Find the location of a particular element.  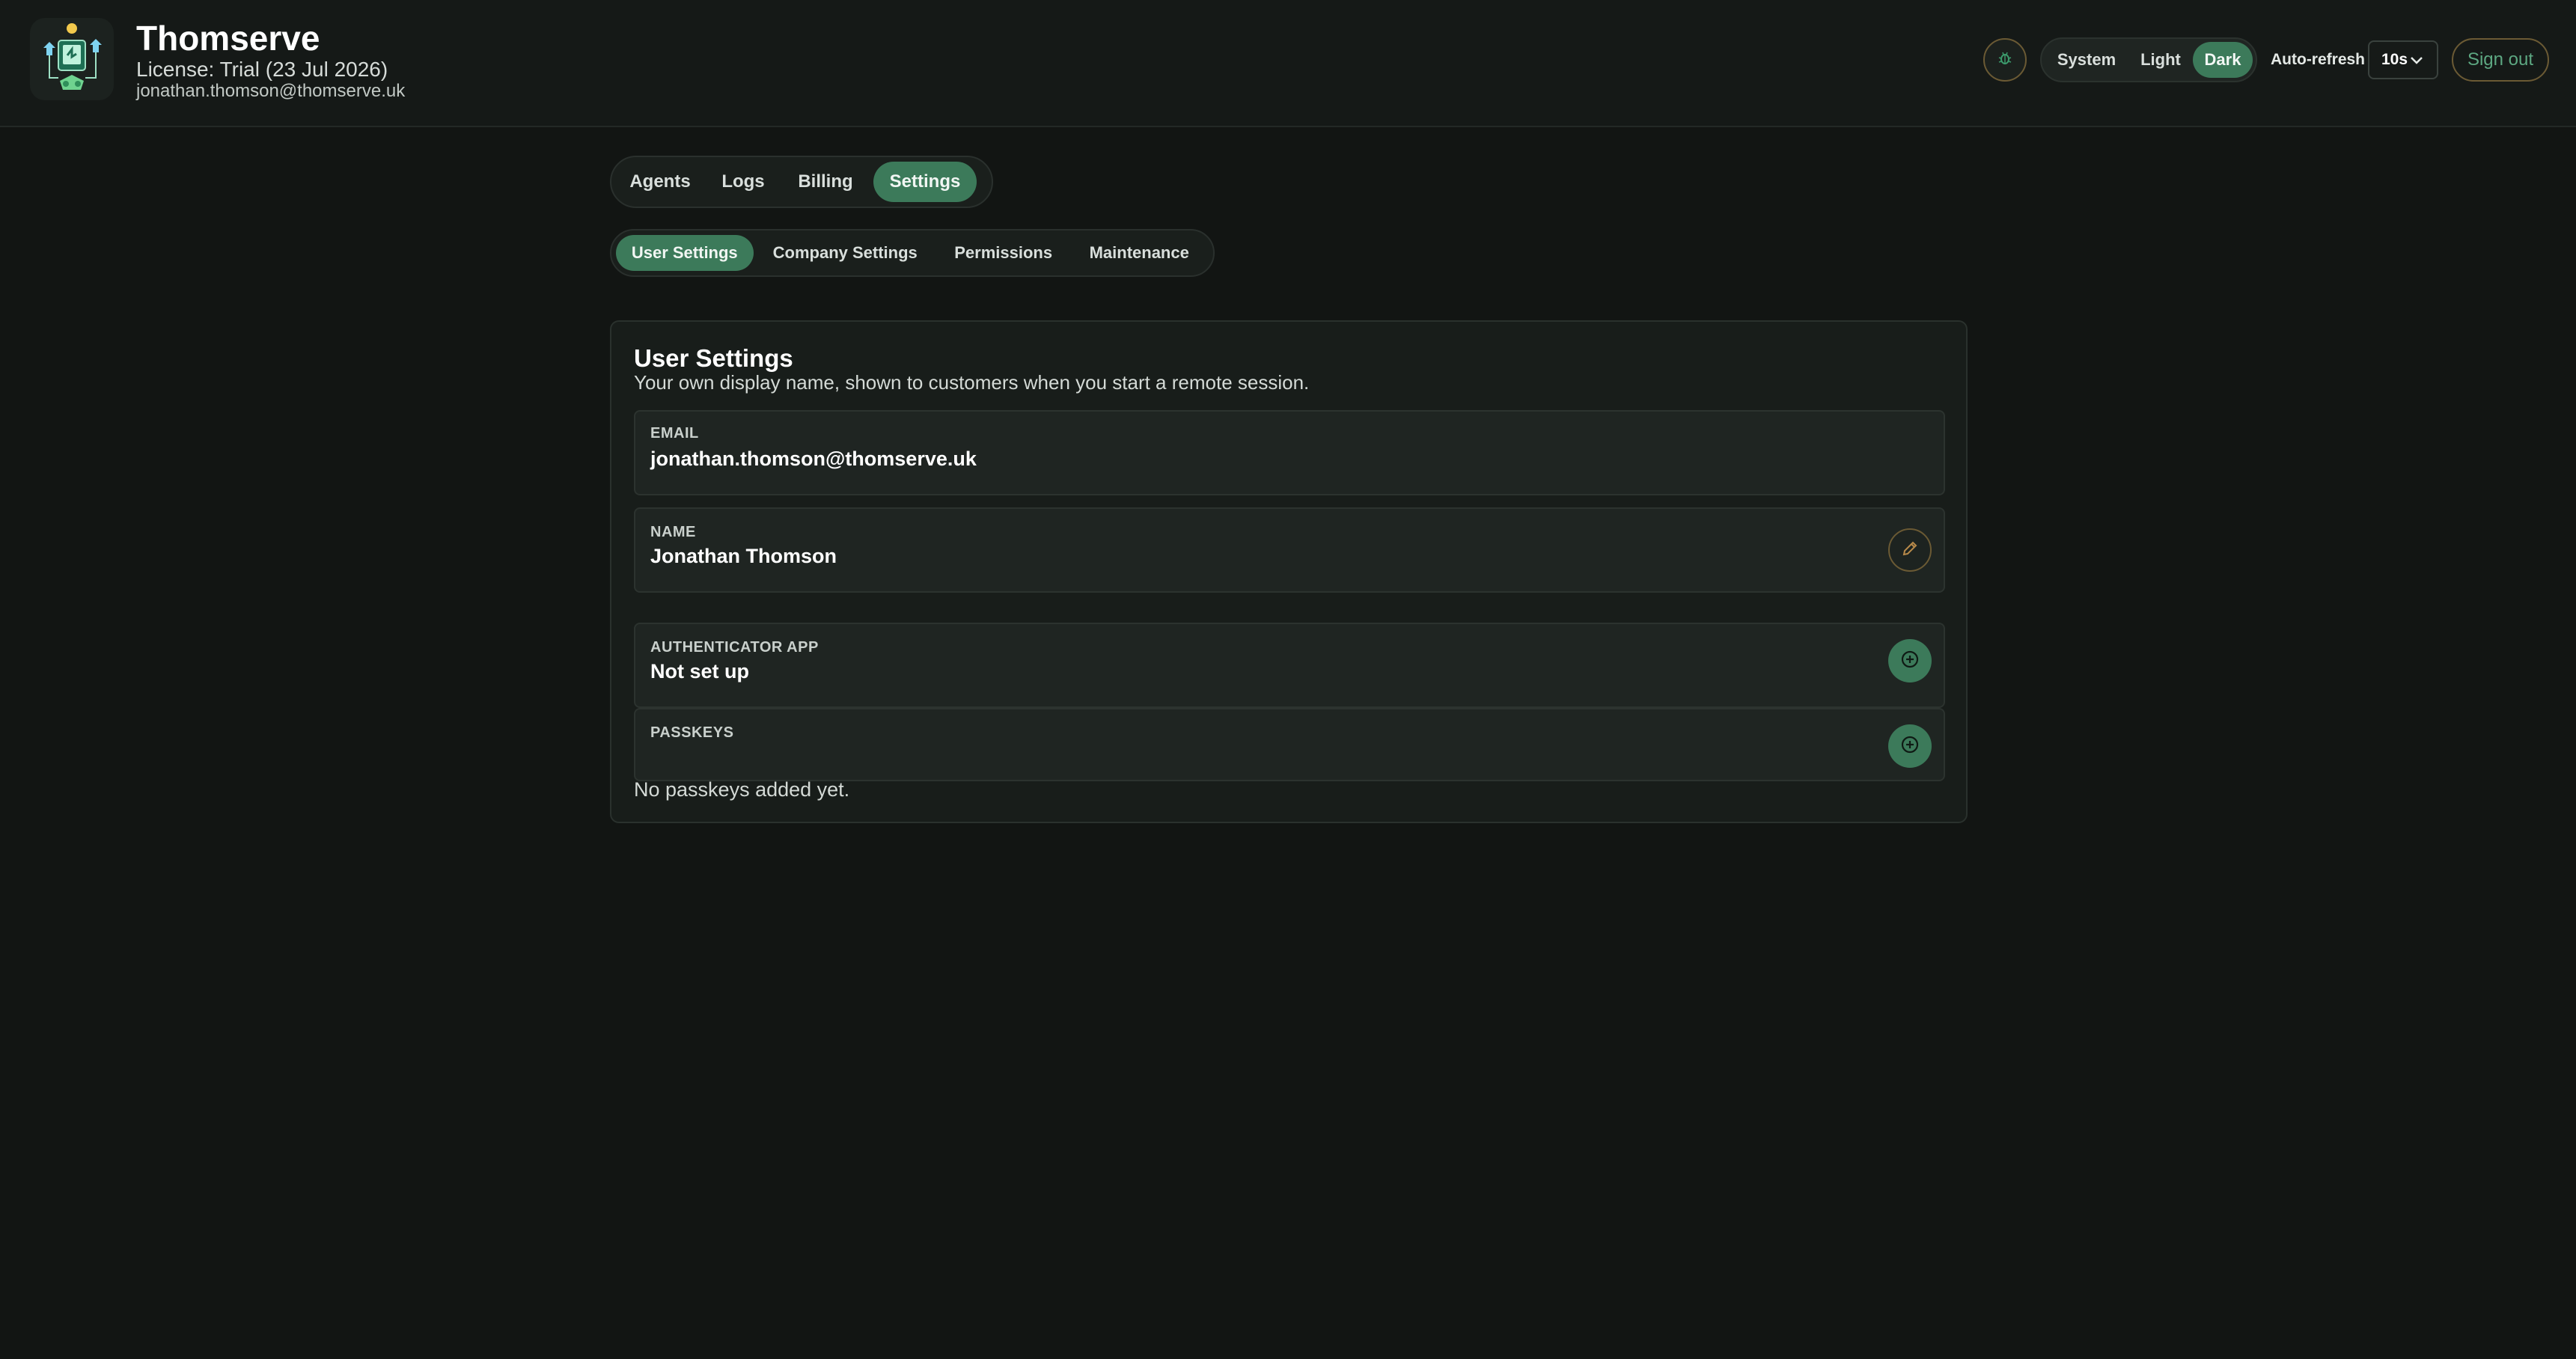

app-logo is located at coordinates (72, 59).